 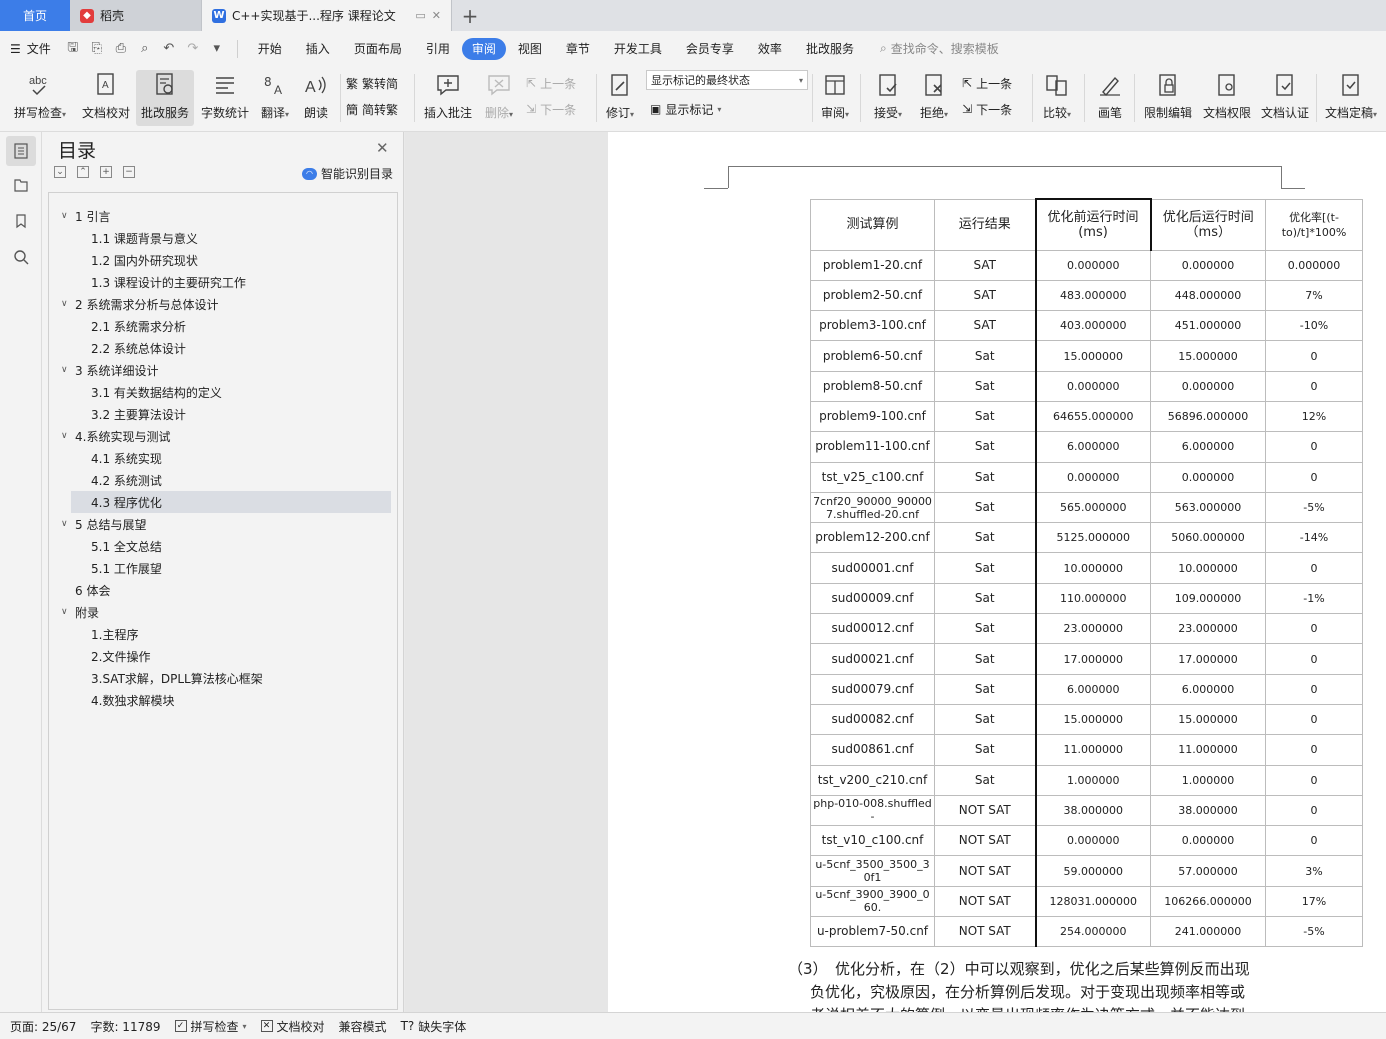 I want to click on bookmark-button, so click(x=21, y=221).